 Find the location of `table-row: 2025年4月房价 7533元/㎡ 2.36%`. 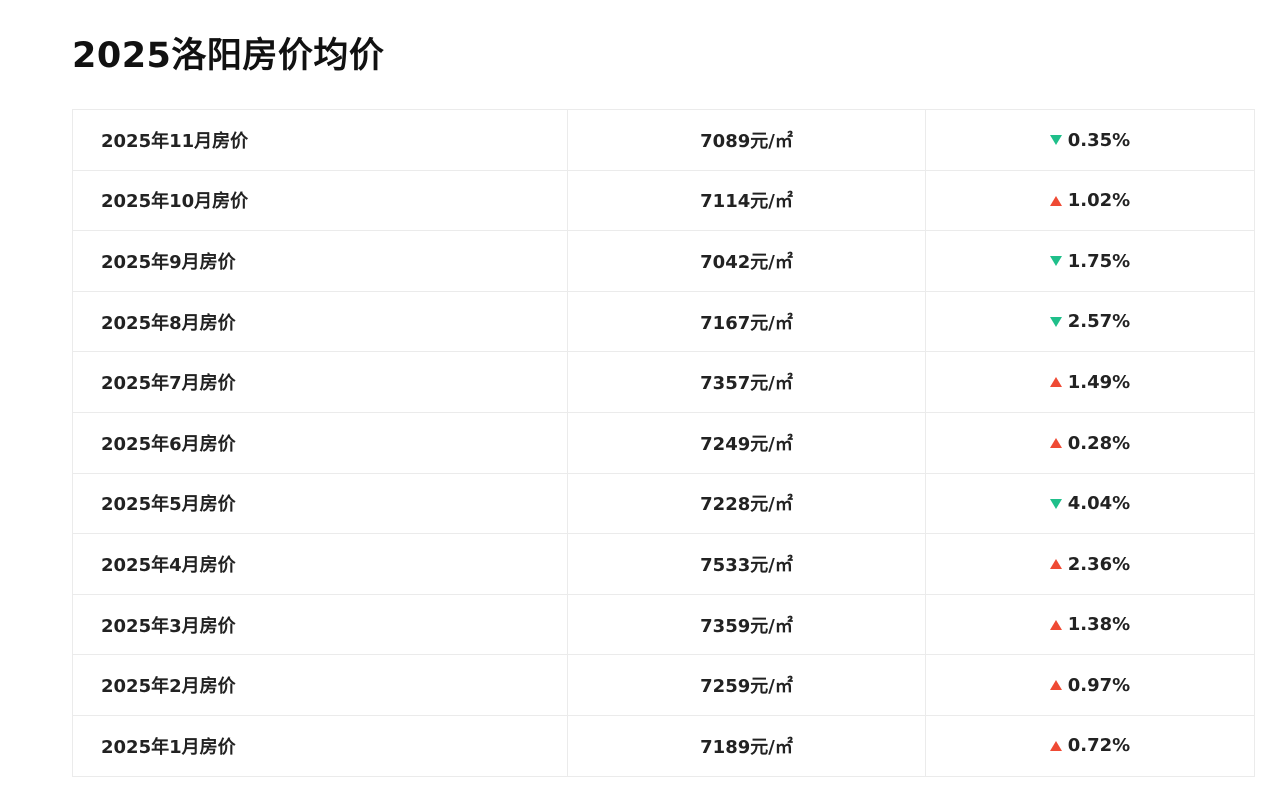

table-row: 2025年4月房价 7533元/㎡ 2.36% is located at coordinates (663, 564).